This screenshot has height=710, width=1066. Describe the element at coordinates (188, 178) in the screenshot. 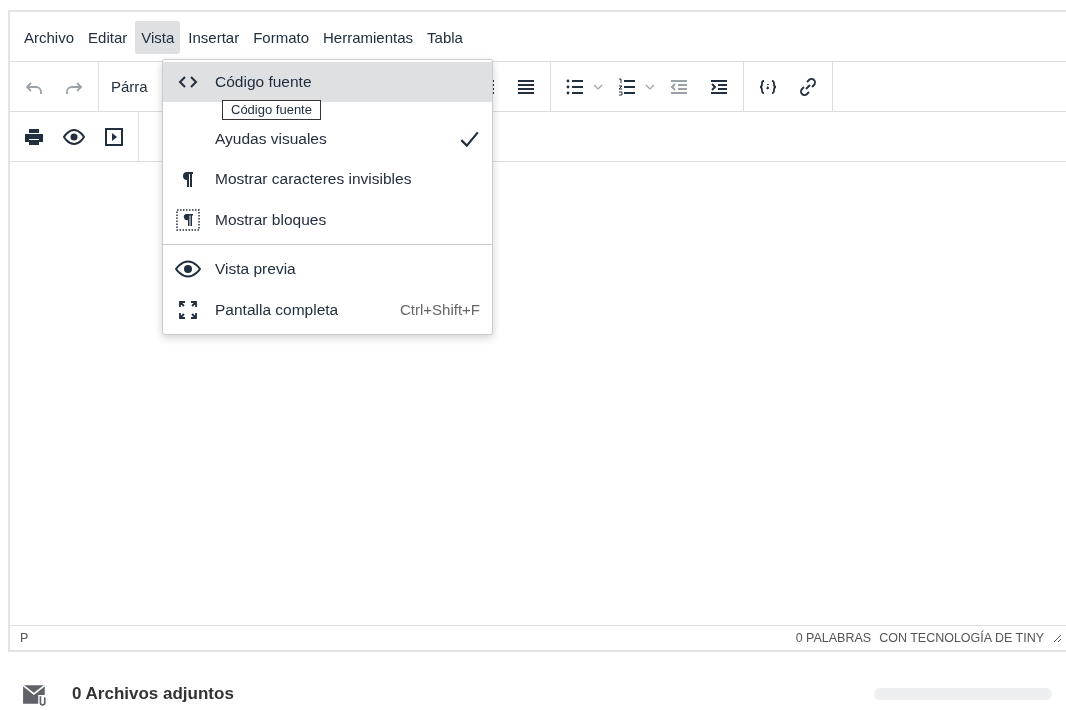

I see `pilcrow-icon` at that location.